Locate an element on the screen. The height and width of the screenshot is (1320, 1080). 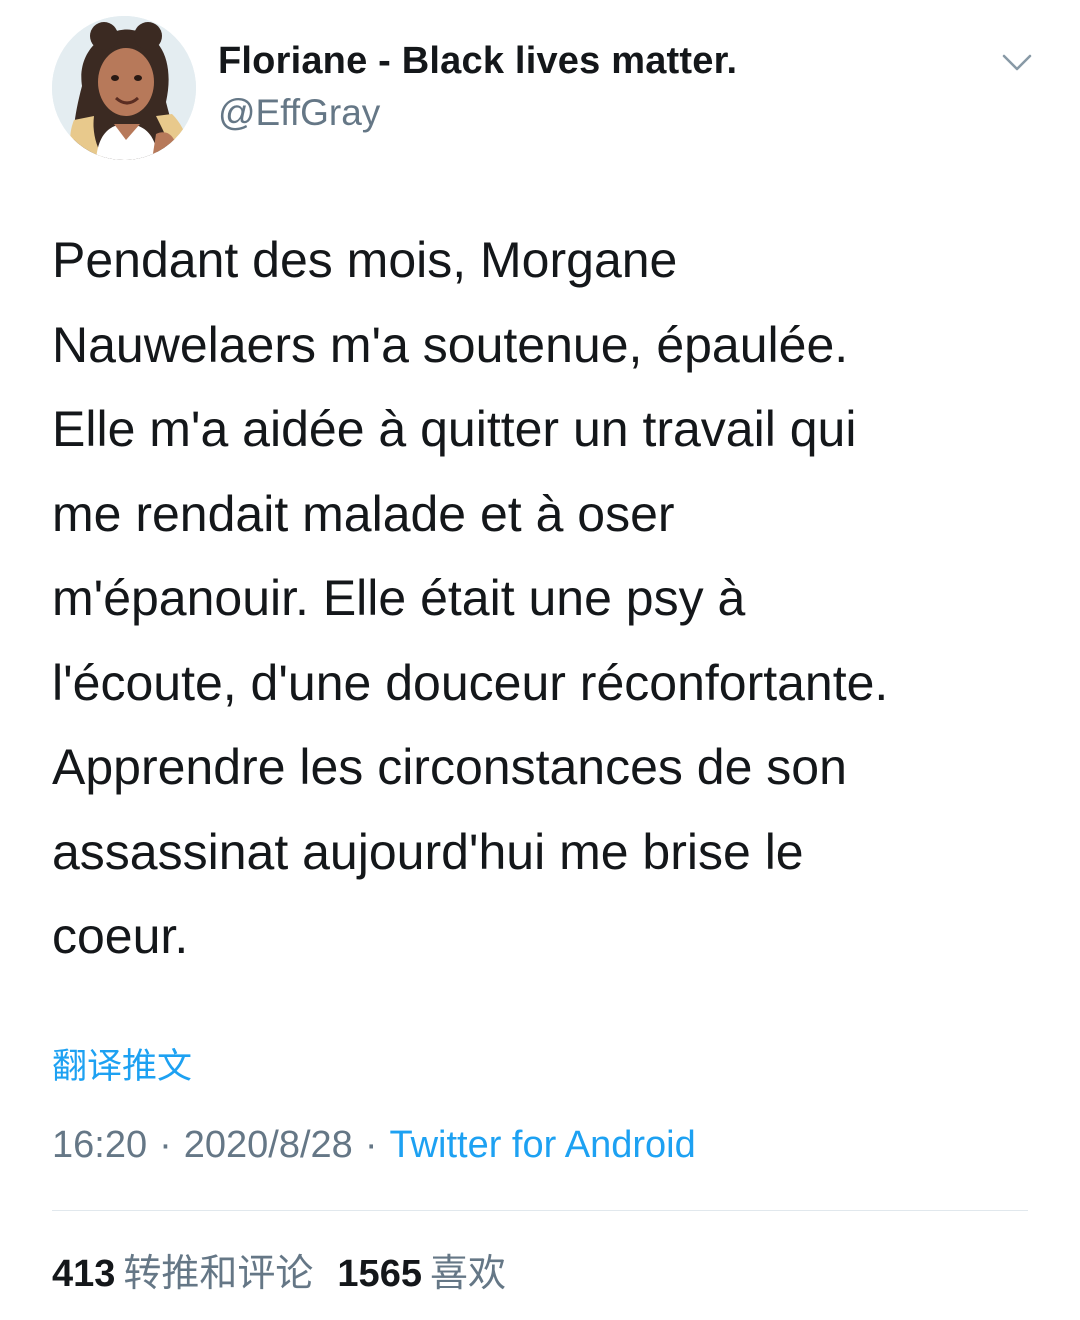
likes-stat: 1565 喜欢 is located at coordinates (421, 1274).